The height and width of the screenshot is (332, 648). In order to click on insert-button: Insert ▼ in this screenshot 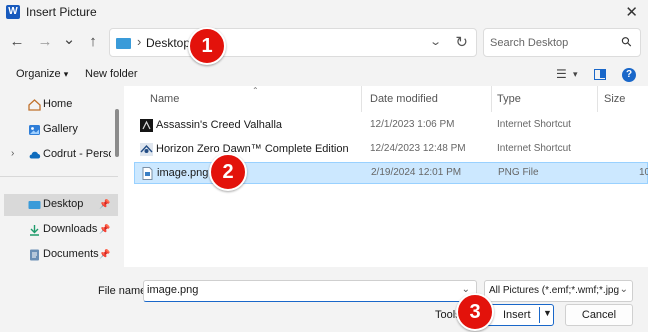, I will do `click(519, 315)`.